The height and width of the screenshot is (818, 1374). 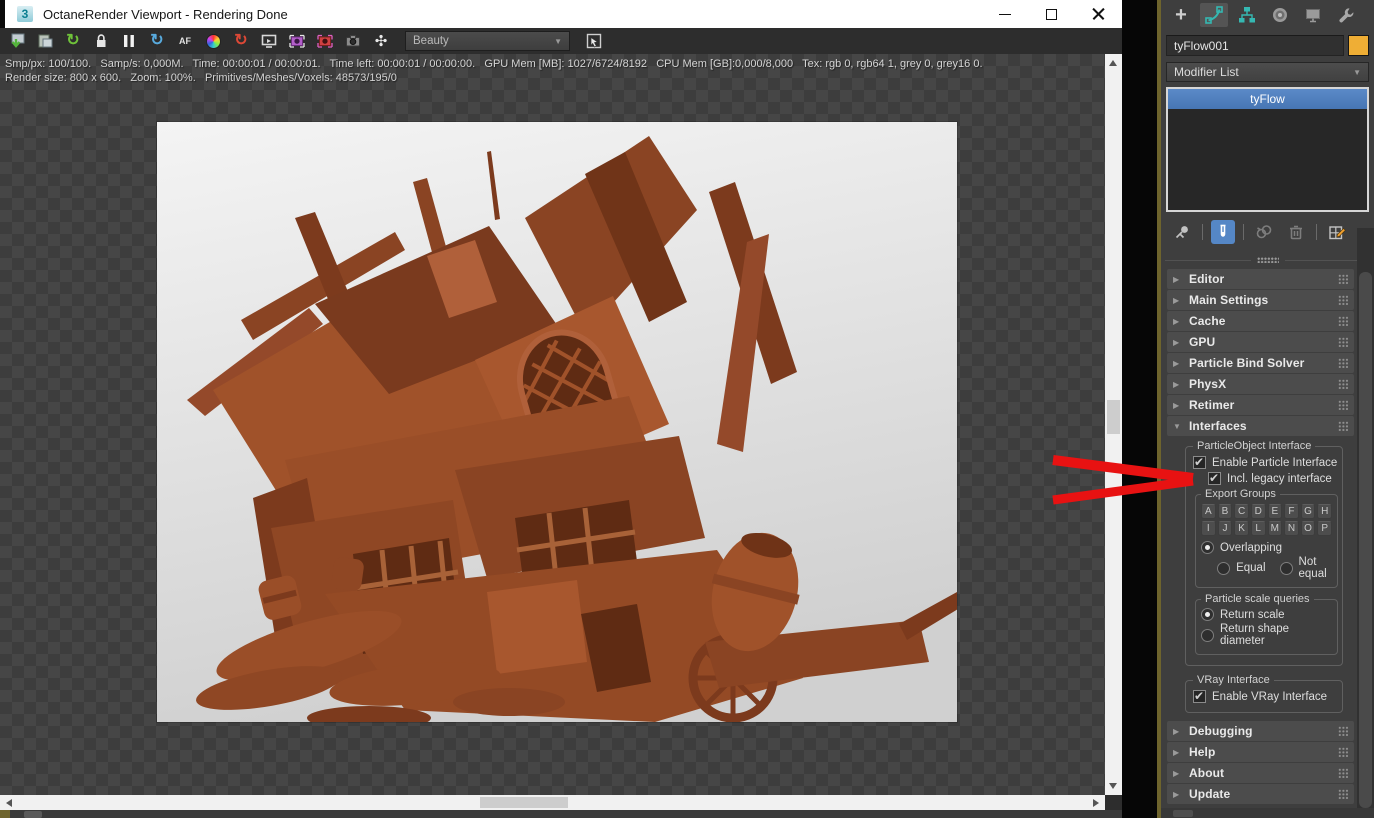 I want to click on incl-legacy-interface-checkbox: Incl. legacy interface, so click(x=1273, y=478).